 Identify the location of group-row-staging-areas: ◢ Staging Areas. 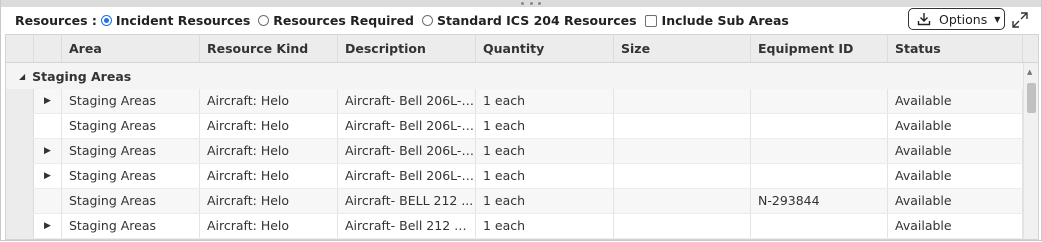
(514, 76).